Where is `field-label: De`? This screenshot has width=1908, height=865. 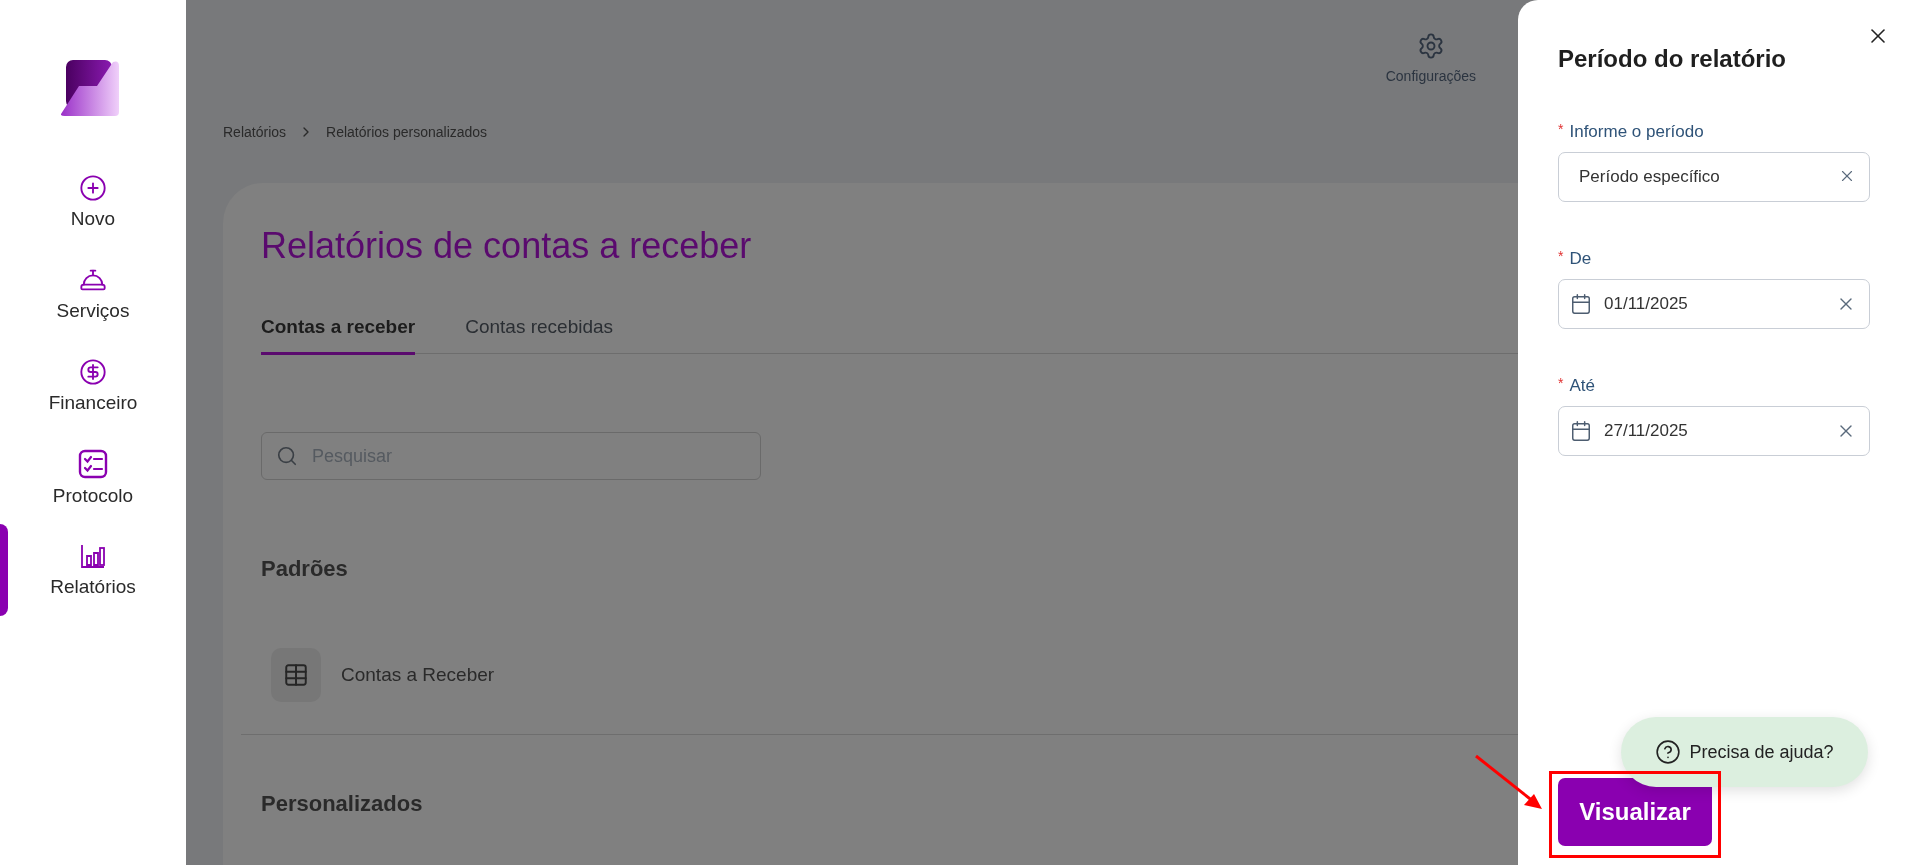 field-label: De is located at coordinates (1580, 259).